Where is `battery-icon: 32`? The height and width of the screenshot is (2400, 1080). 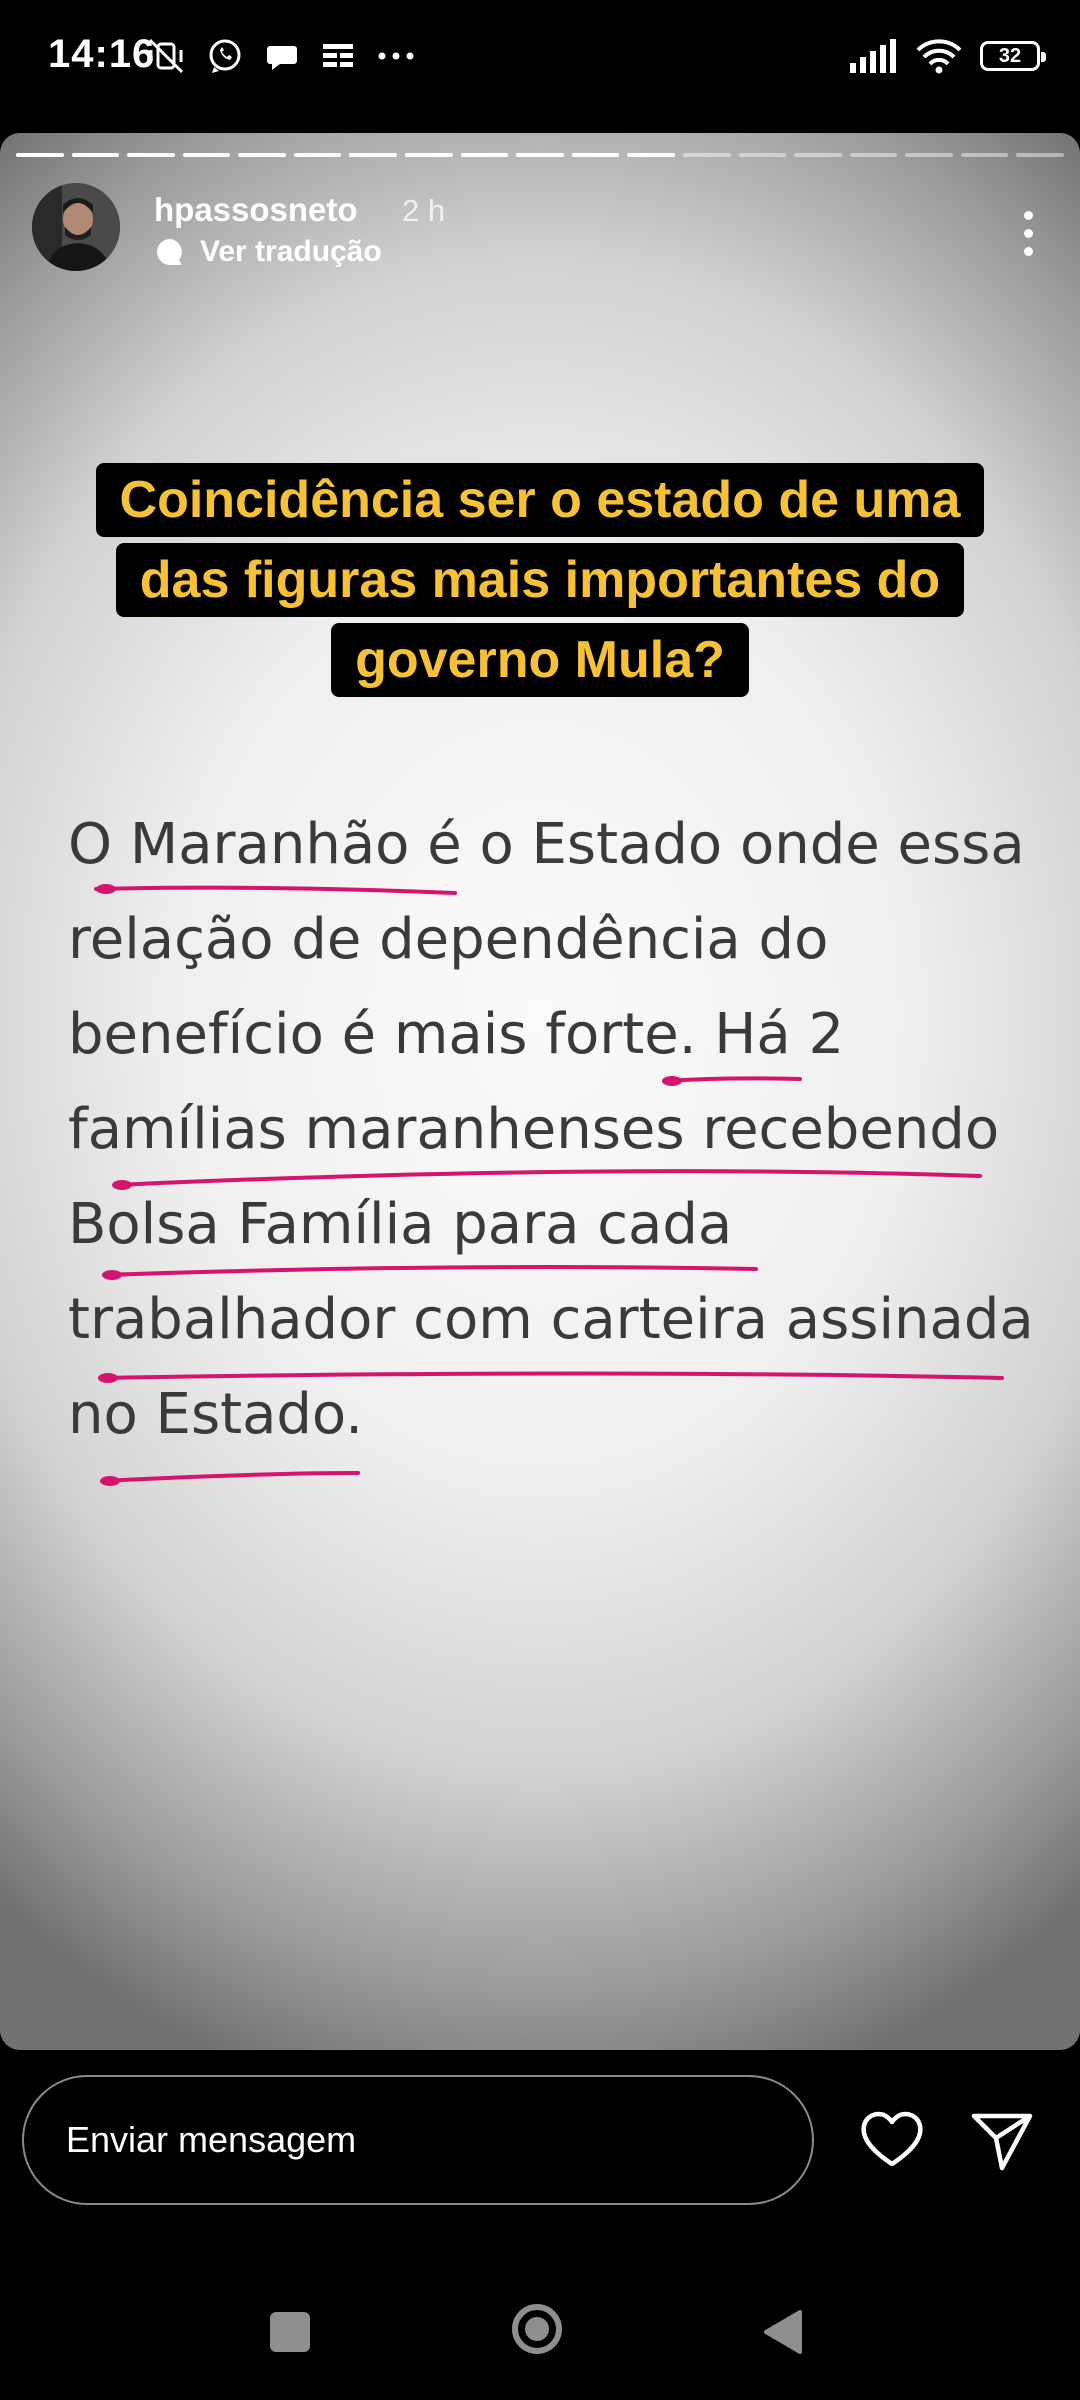 battery-icon: 32 is located at coordinates (1013, 56).